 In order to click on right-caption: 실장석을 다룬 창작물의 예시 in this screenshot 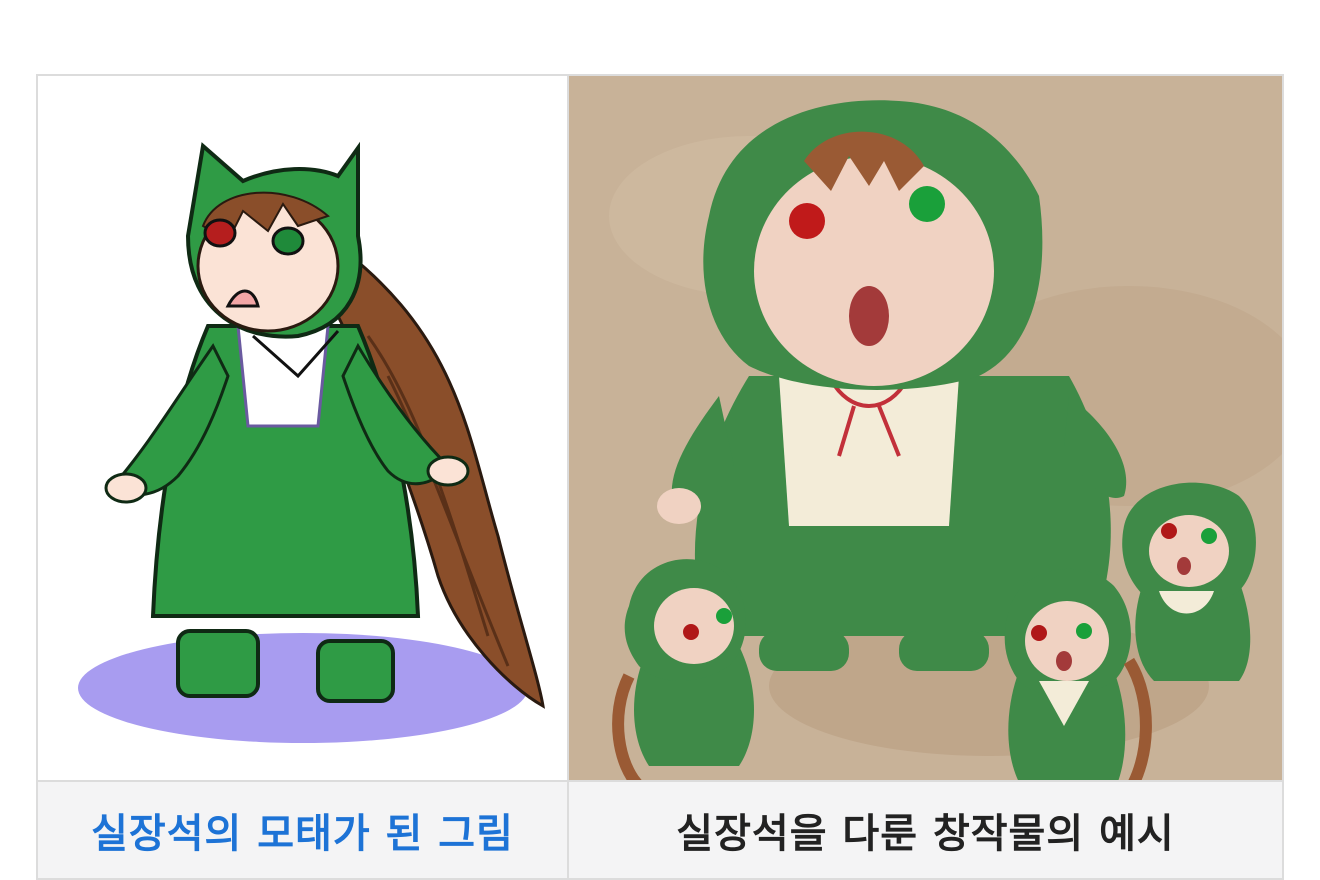, I will do `click(925, 830)`.